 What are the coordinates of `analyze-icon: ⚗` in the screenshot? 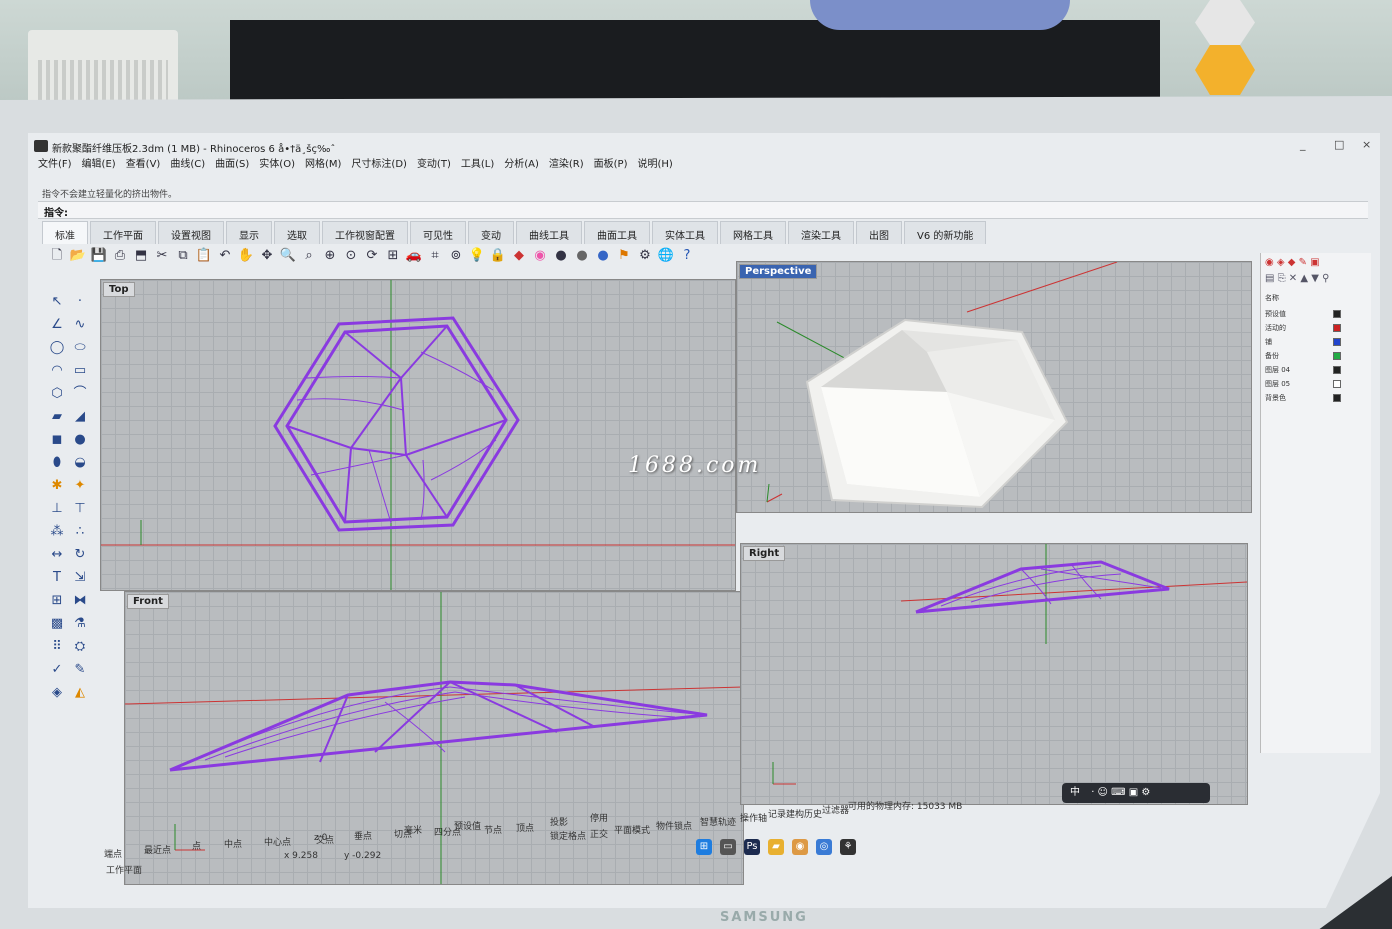 It's located at (80, 624).